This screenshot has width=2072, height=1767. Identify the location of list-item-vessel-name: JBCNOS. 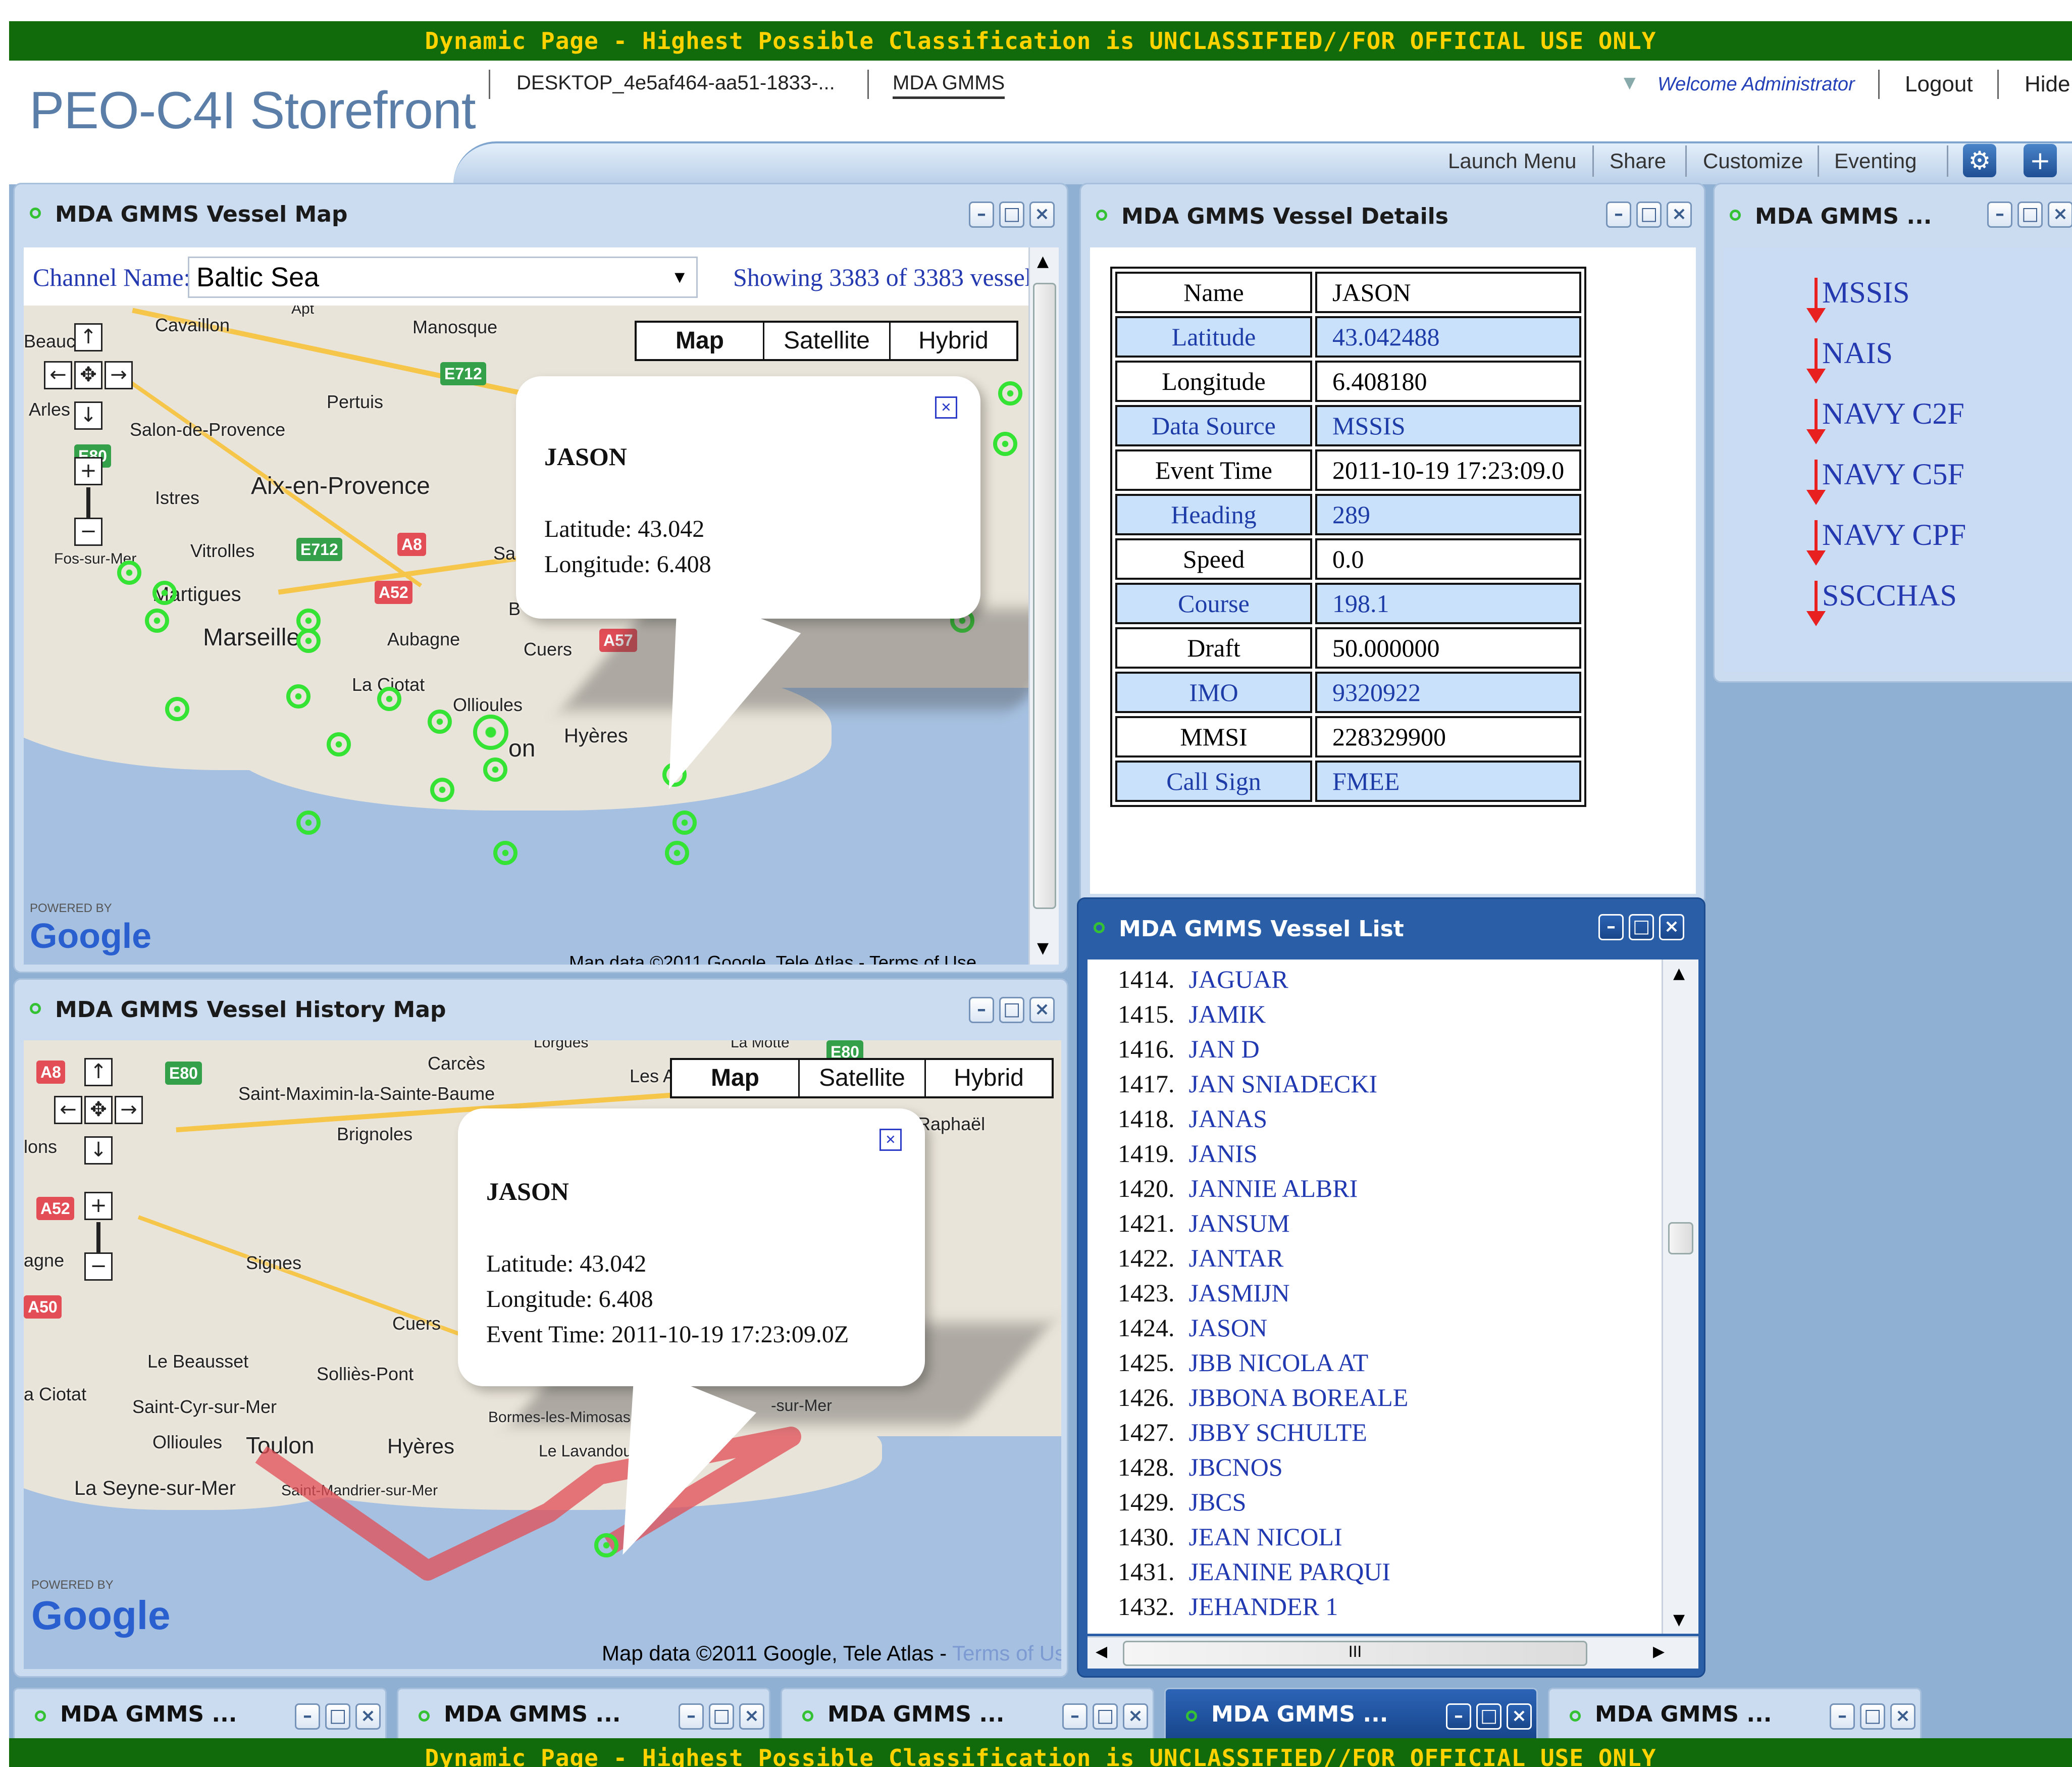
(1236, 1467).